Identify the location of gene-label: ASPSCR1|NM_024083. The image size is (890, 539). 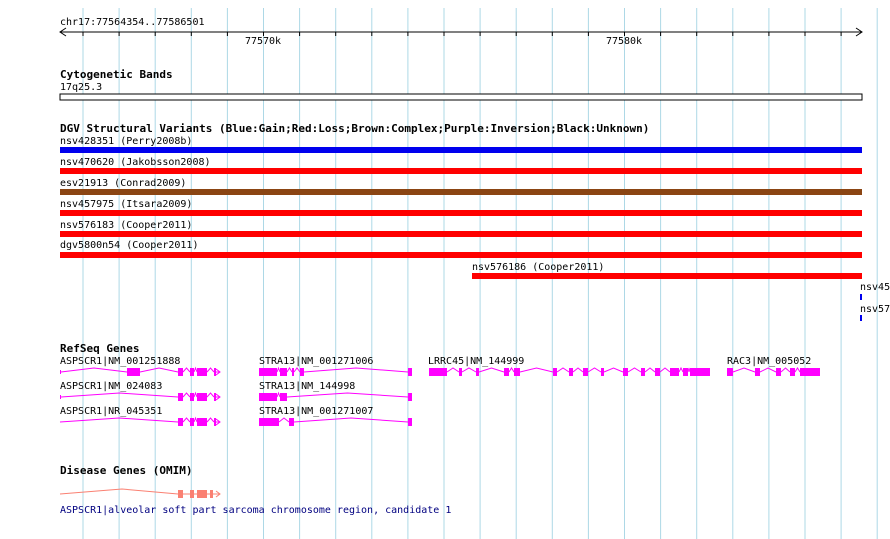
(111, 386).